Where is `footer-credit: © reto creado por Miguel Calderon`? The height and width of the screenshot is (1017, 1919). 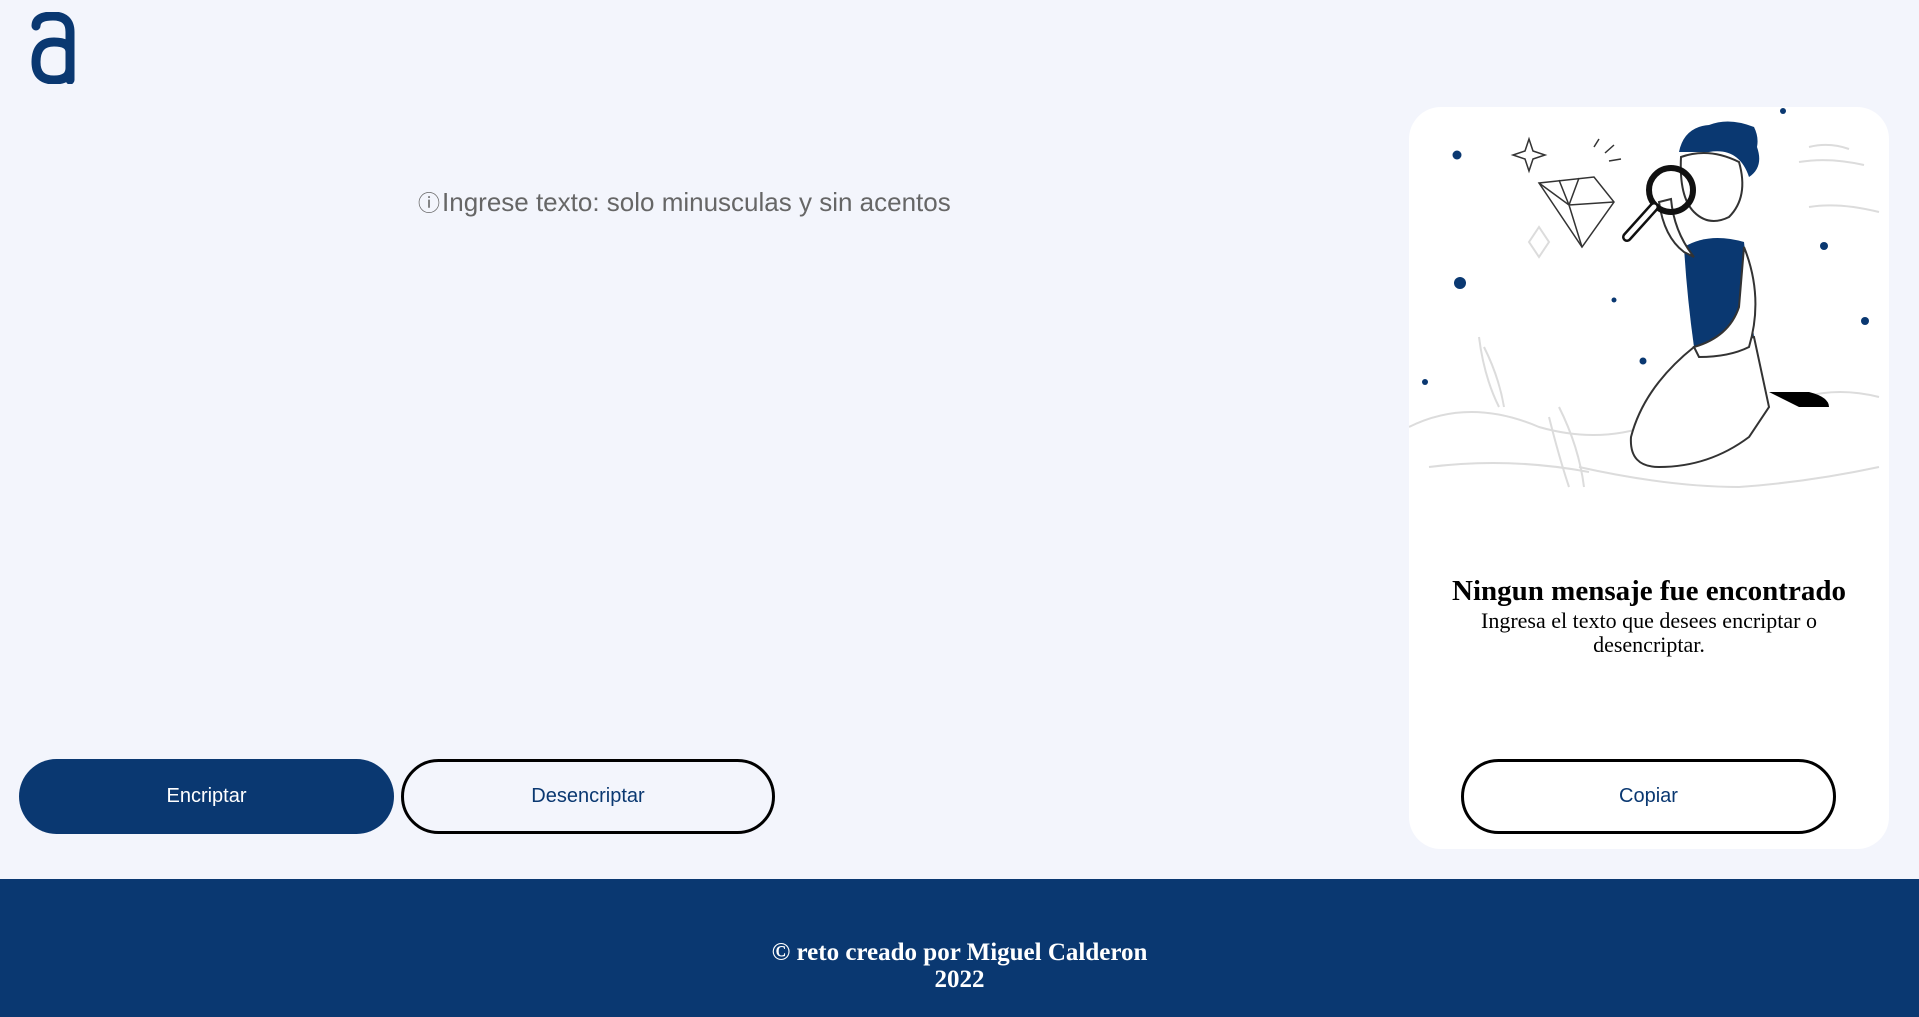
footer-credit: © reto creado por Miguel Calderon is located at coordinates (959, 952).